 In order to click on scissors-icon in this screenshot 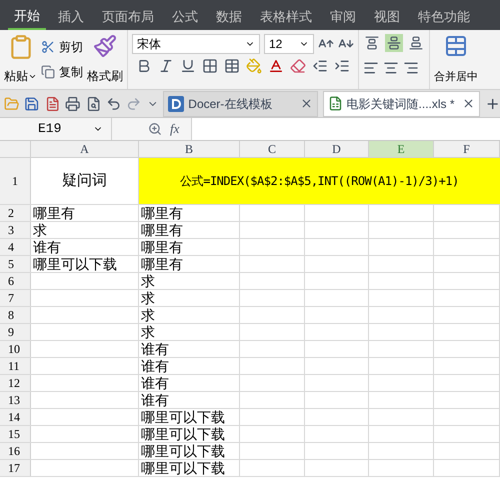, I will do `click(48, 47)`.